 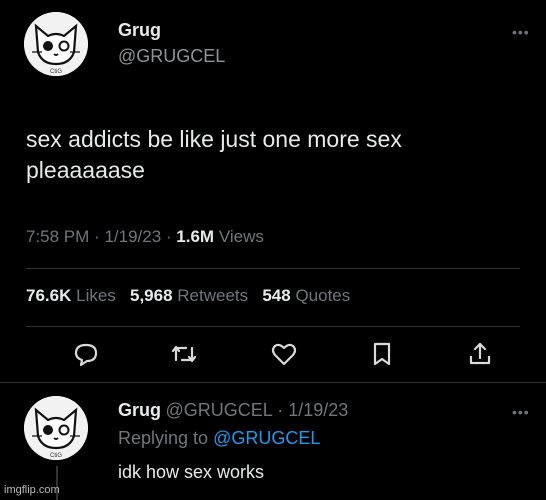 What do you see at coordinates (139, 410) in the screenshot?
I see `reply-author-name: Grug` at bounding box center [139, 410].